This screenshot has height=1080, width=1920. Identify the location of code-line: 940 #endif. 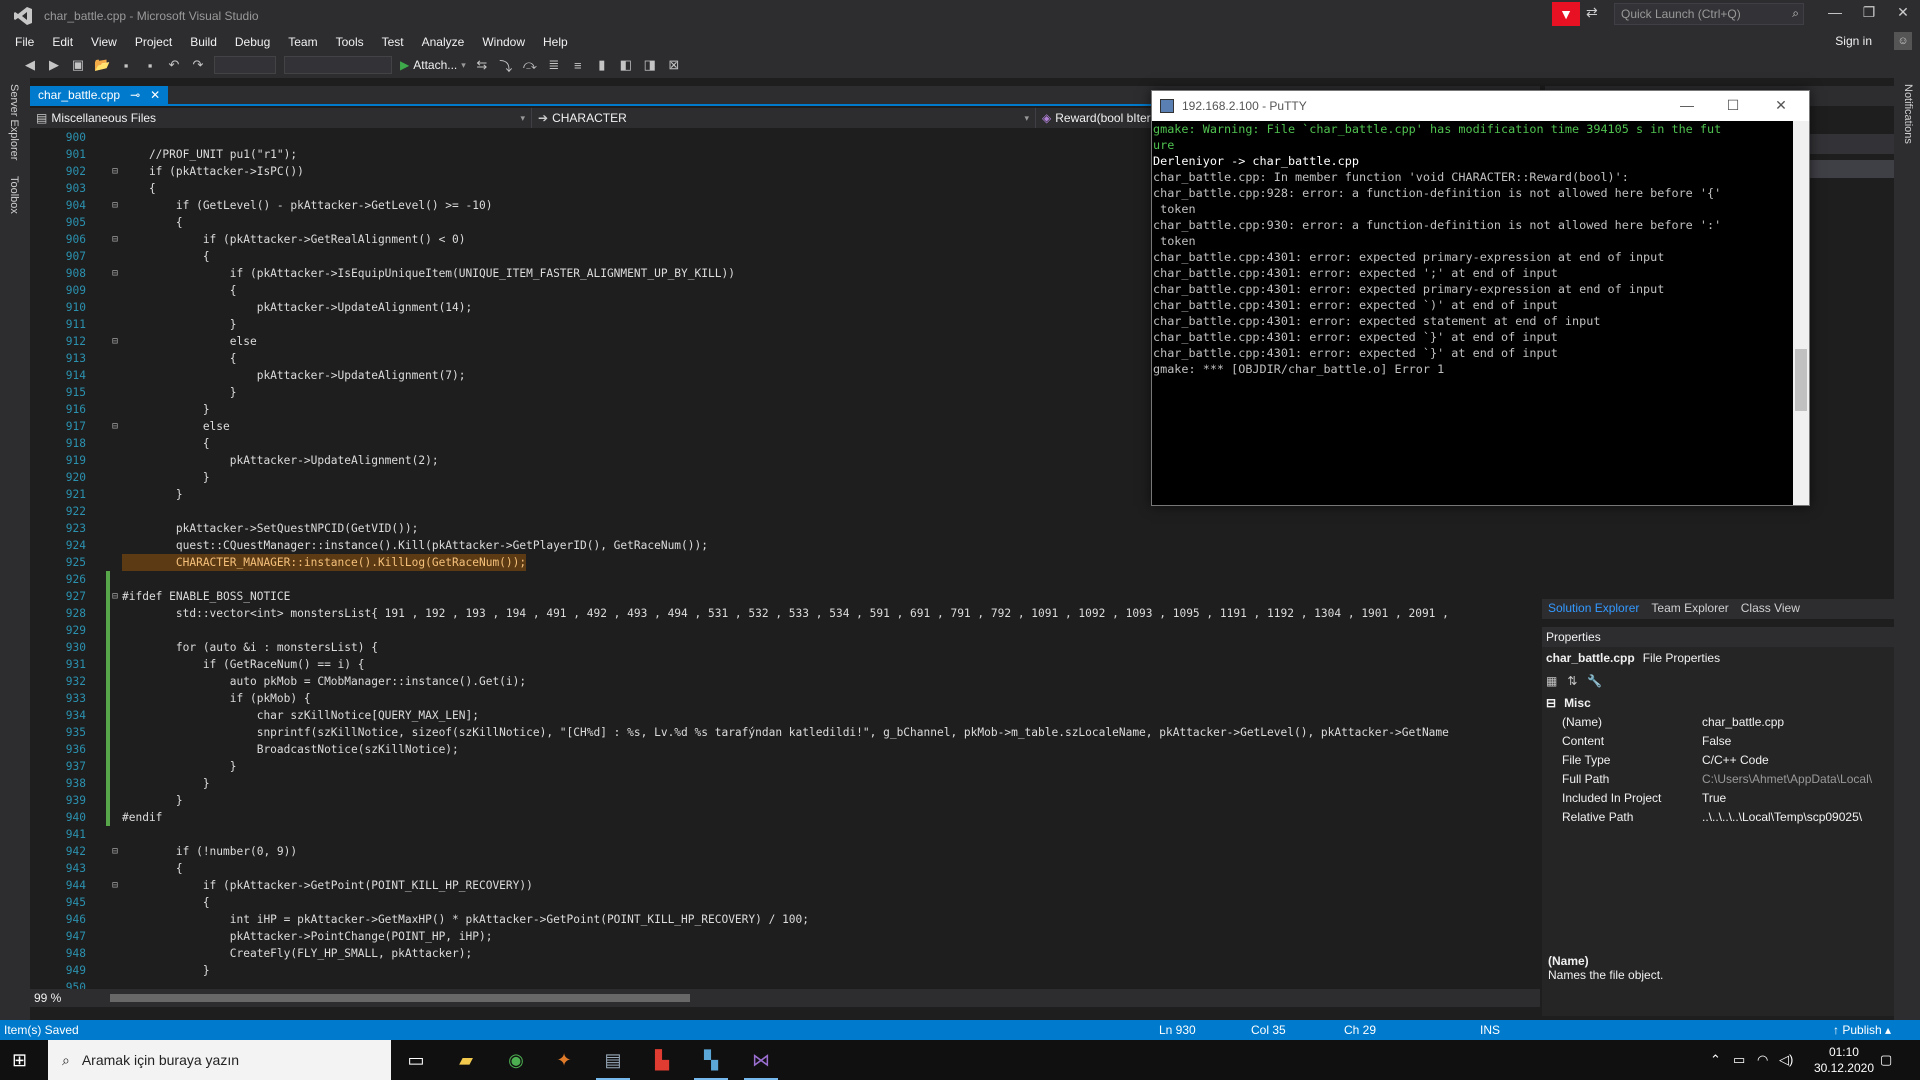
(777, 817).